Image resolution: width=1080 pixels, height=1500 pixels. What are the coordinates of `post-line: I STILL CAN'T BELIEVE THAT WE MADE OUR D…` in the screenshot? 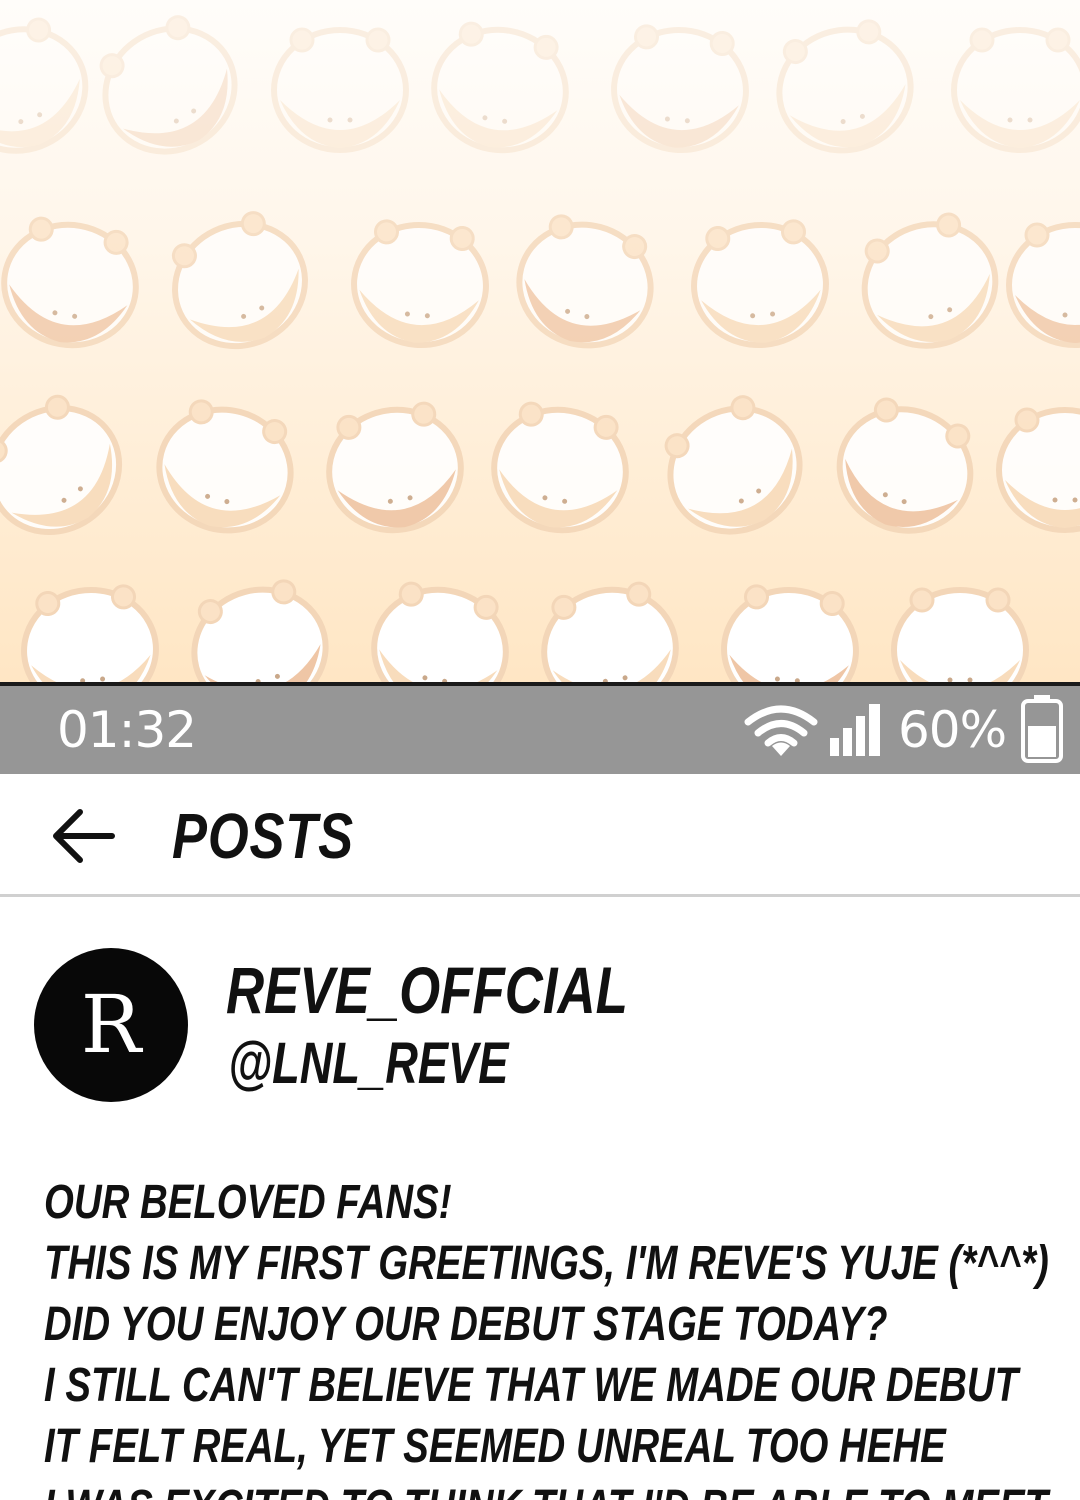 It's located at (531, 1385).